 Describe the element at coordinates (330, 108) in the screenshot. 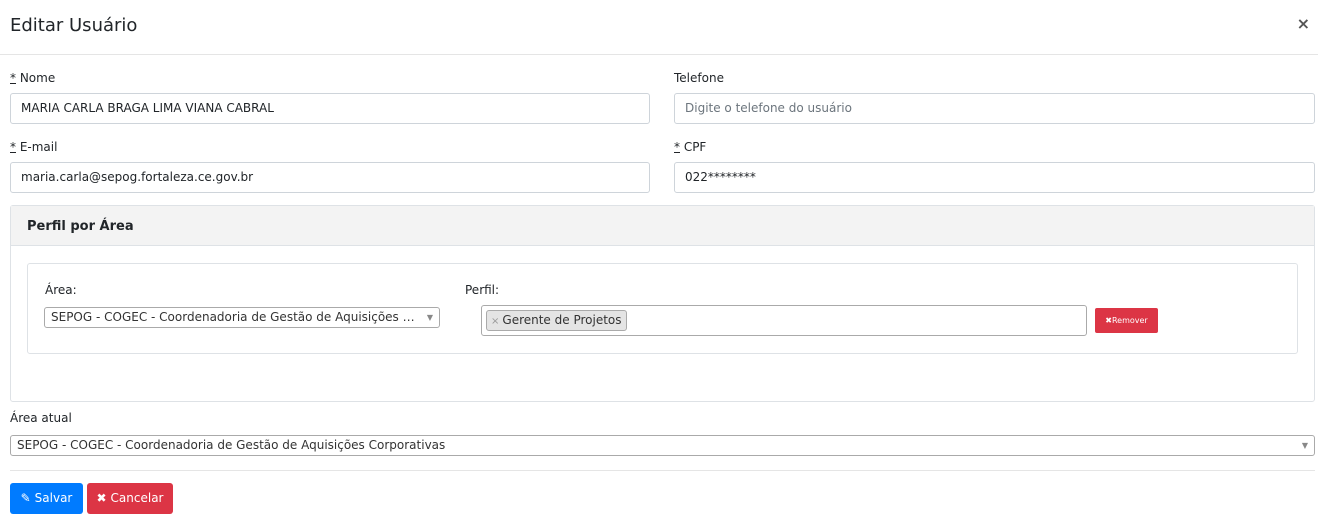

I see `nome-input: MARIA CARLA BRAGA LIMA VIANA CABRAL` at that location.